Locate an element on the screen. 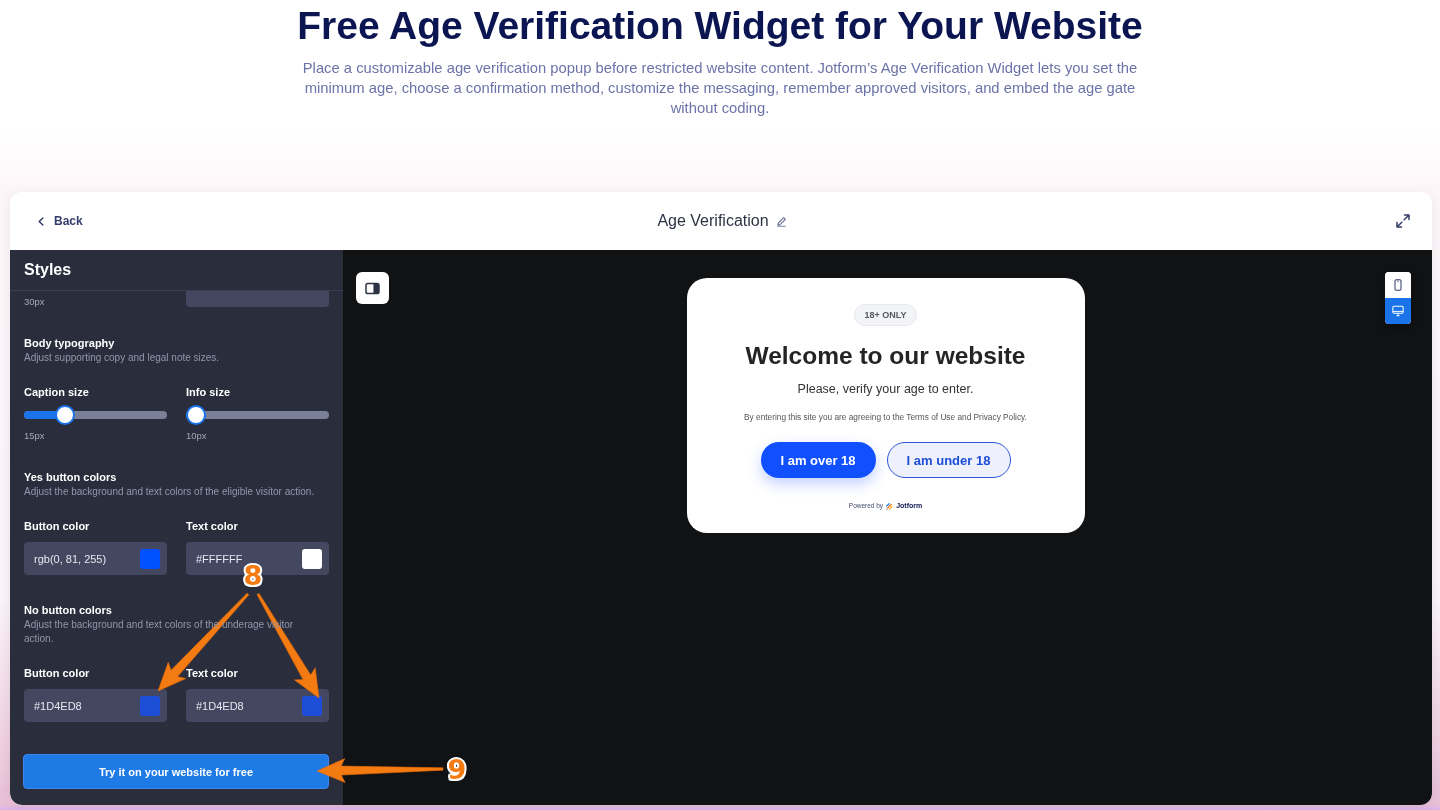 Image resolution: width=1440 pixels, height=810 pixels. under-age-button: I am under 18 is located at coordinates (948, 460).